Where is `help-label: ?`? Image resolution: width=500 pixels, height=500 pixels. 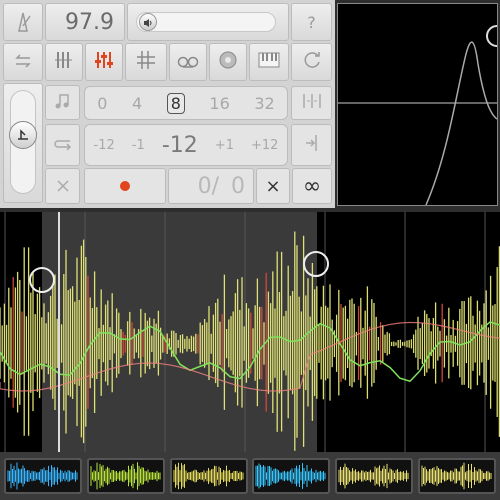 help-label: ? is located at coordinates (311, 22).